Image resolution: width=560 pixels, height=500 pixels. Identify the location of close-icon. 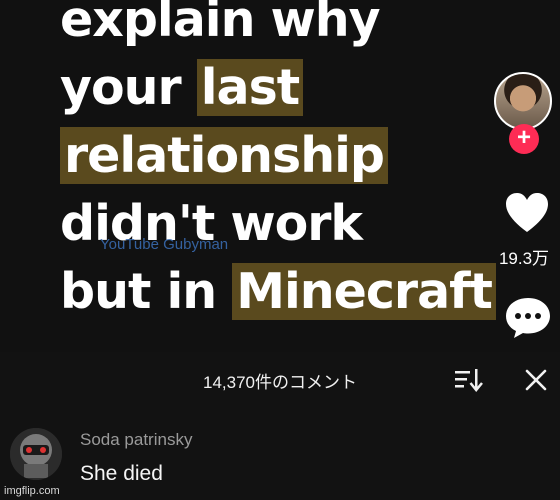
(536, 380).